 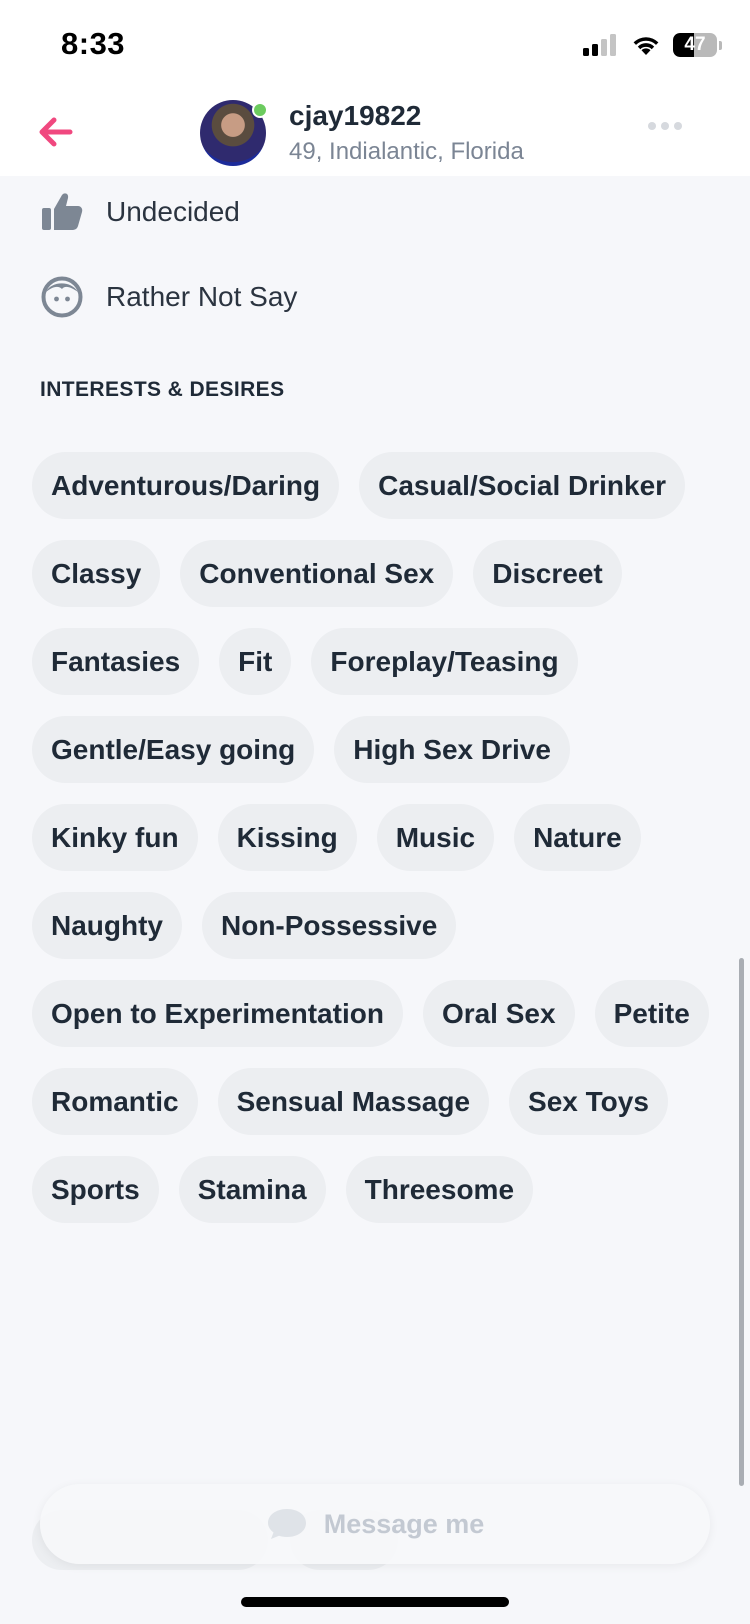 What do you see at coordinates (186, 485) in the screenshot?
I see `interest-tag: Adventurous/Daring` at bounding box center [186, 485].